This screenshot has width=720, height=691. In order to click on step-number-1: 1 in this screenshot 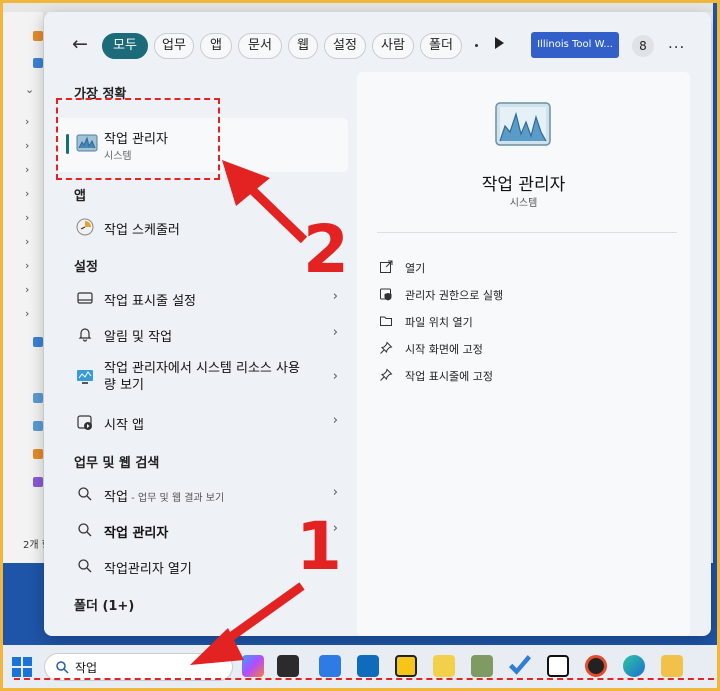, I will do `click(319, 546)`.